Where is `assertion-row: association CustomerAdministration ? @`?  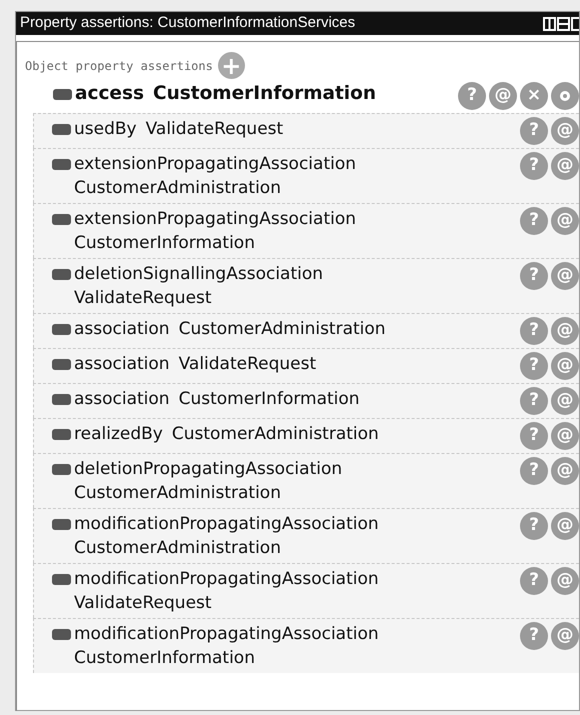
assertion-row: association CustomerAdministration ? @ is located at coordinates (306, 330).